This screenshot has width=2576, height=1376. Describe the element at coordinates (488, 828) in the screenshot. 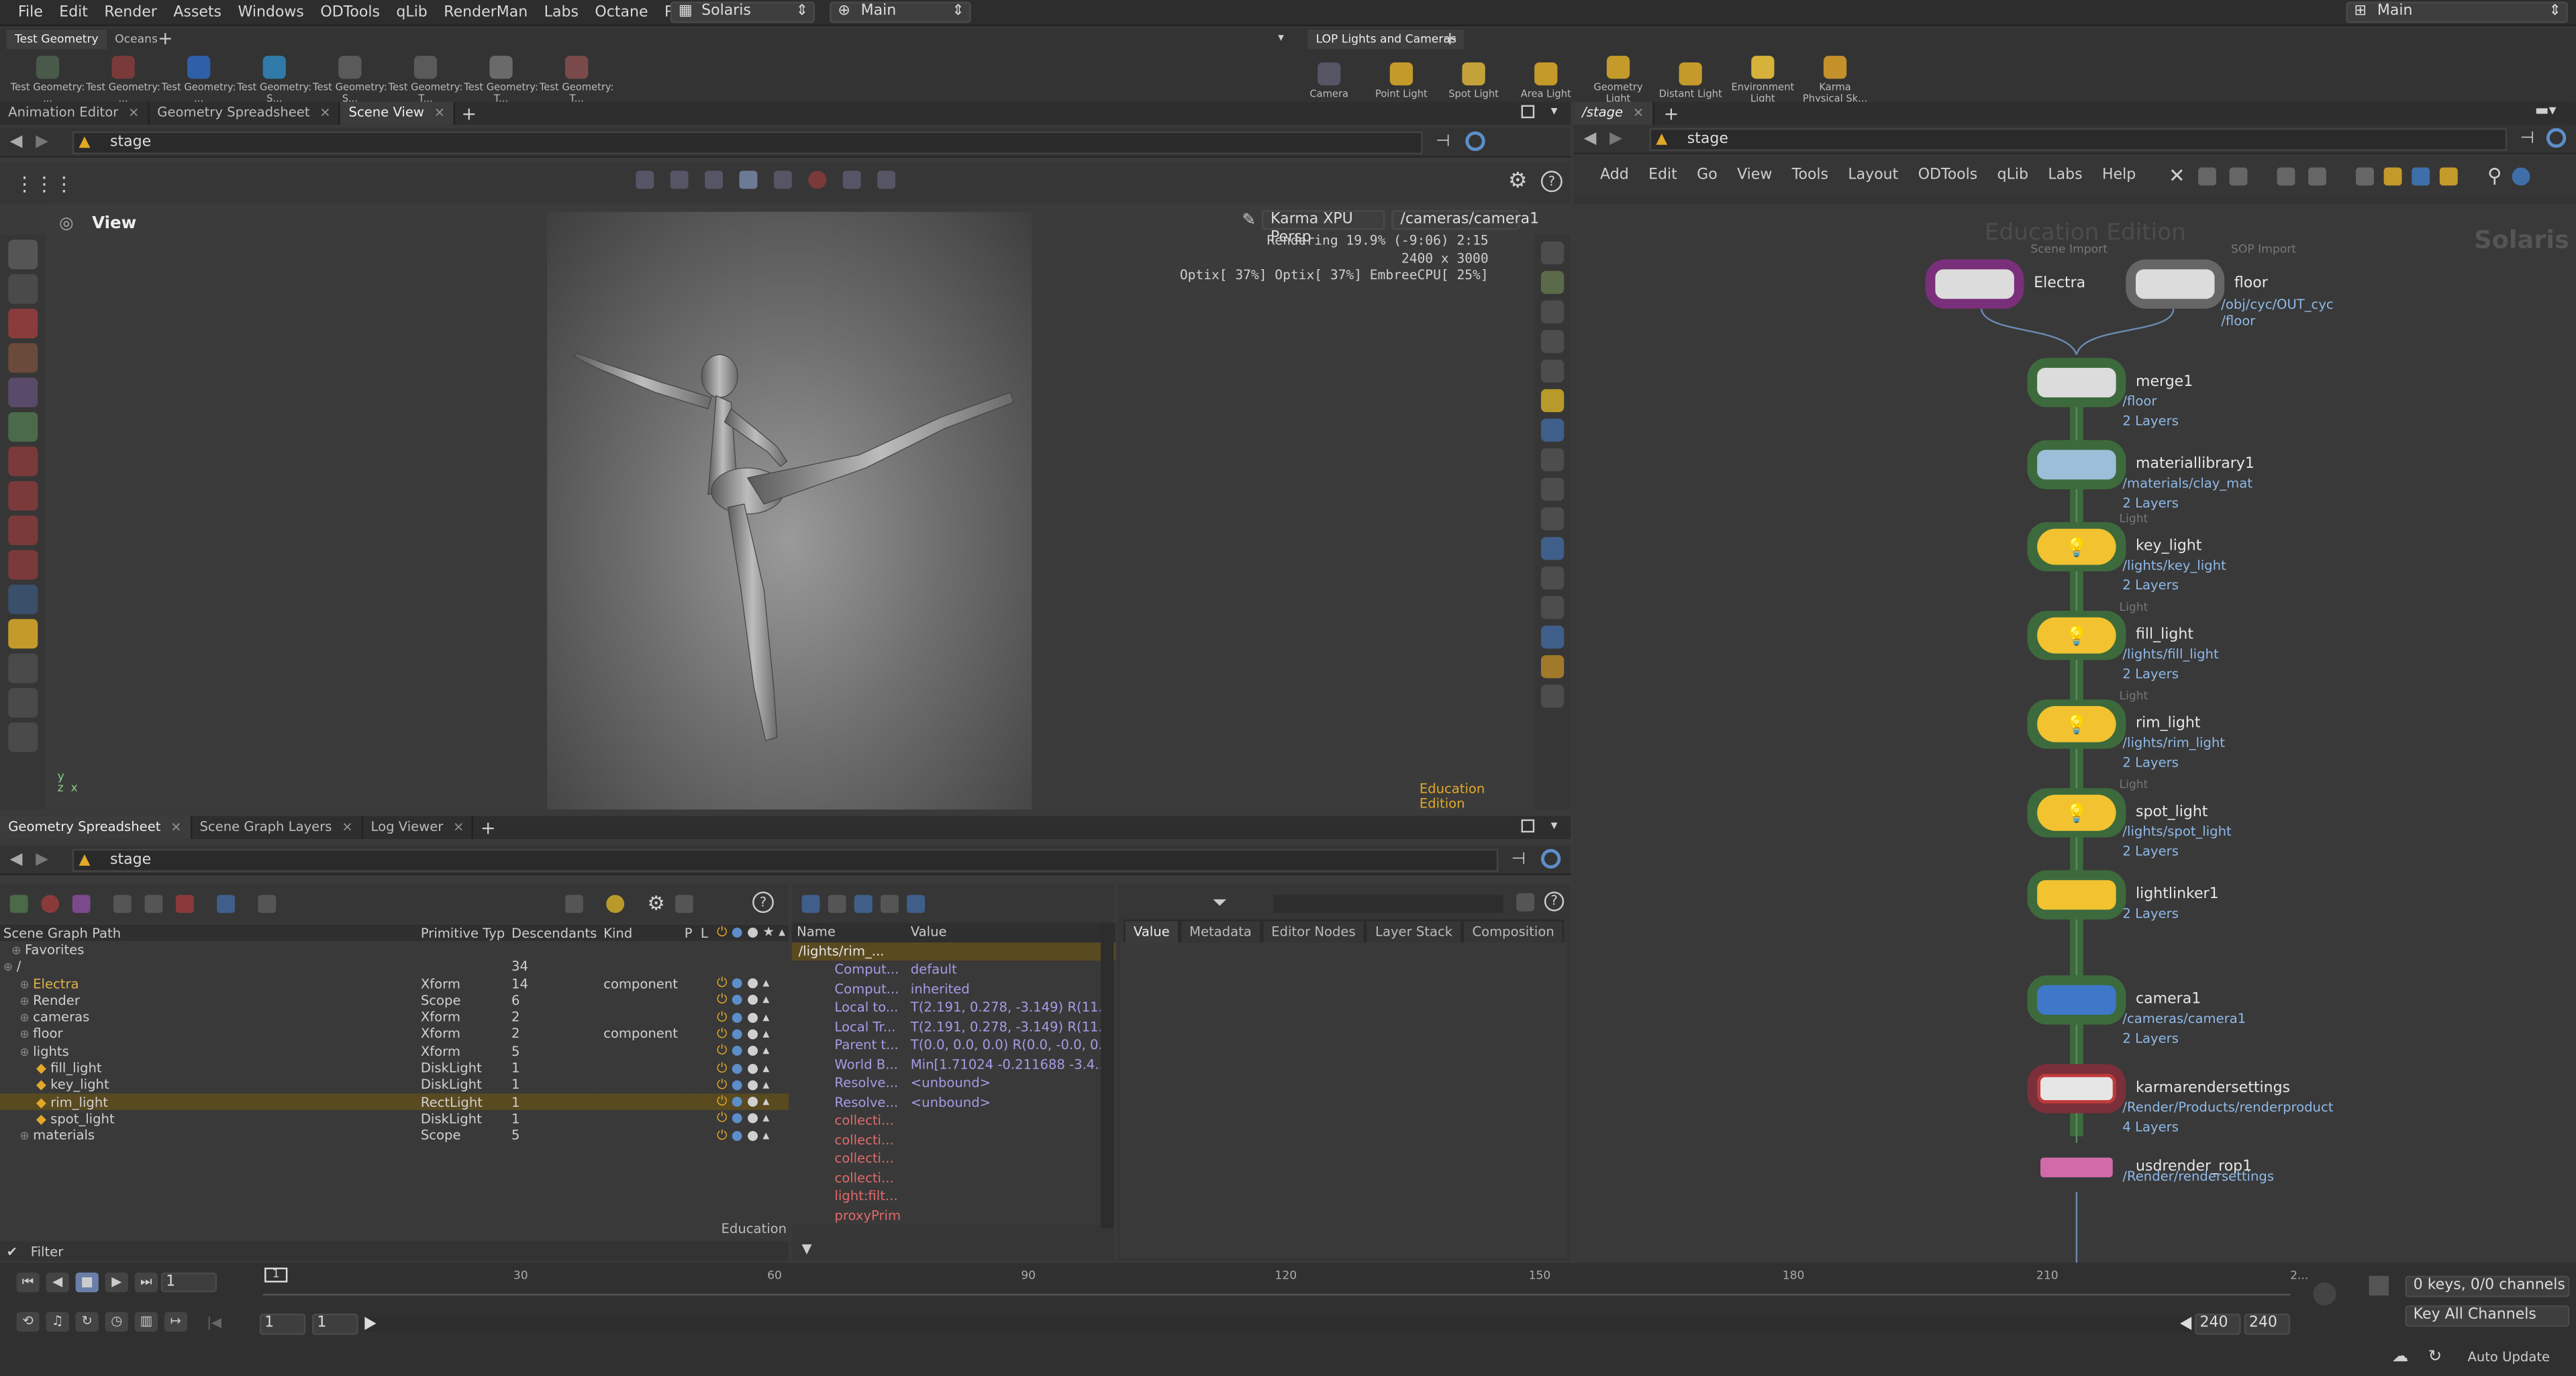

I see `add-sheet-tab-icon: +` at that location.